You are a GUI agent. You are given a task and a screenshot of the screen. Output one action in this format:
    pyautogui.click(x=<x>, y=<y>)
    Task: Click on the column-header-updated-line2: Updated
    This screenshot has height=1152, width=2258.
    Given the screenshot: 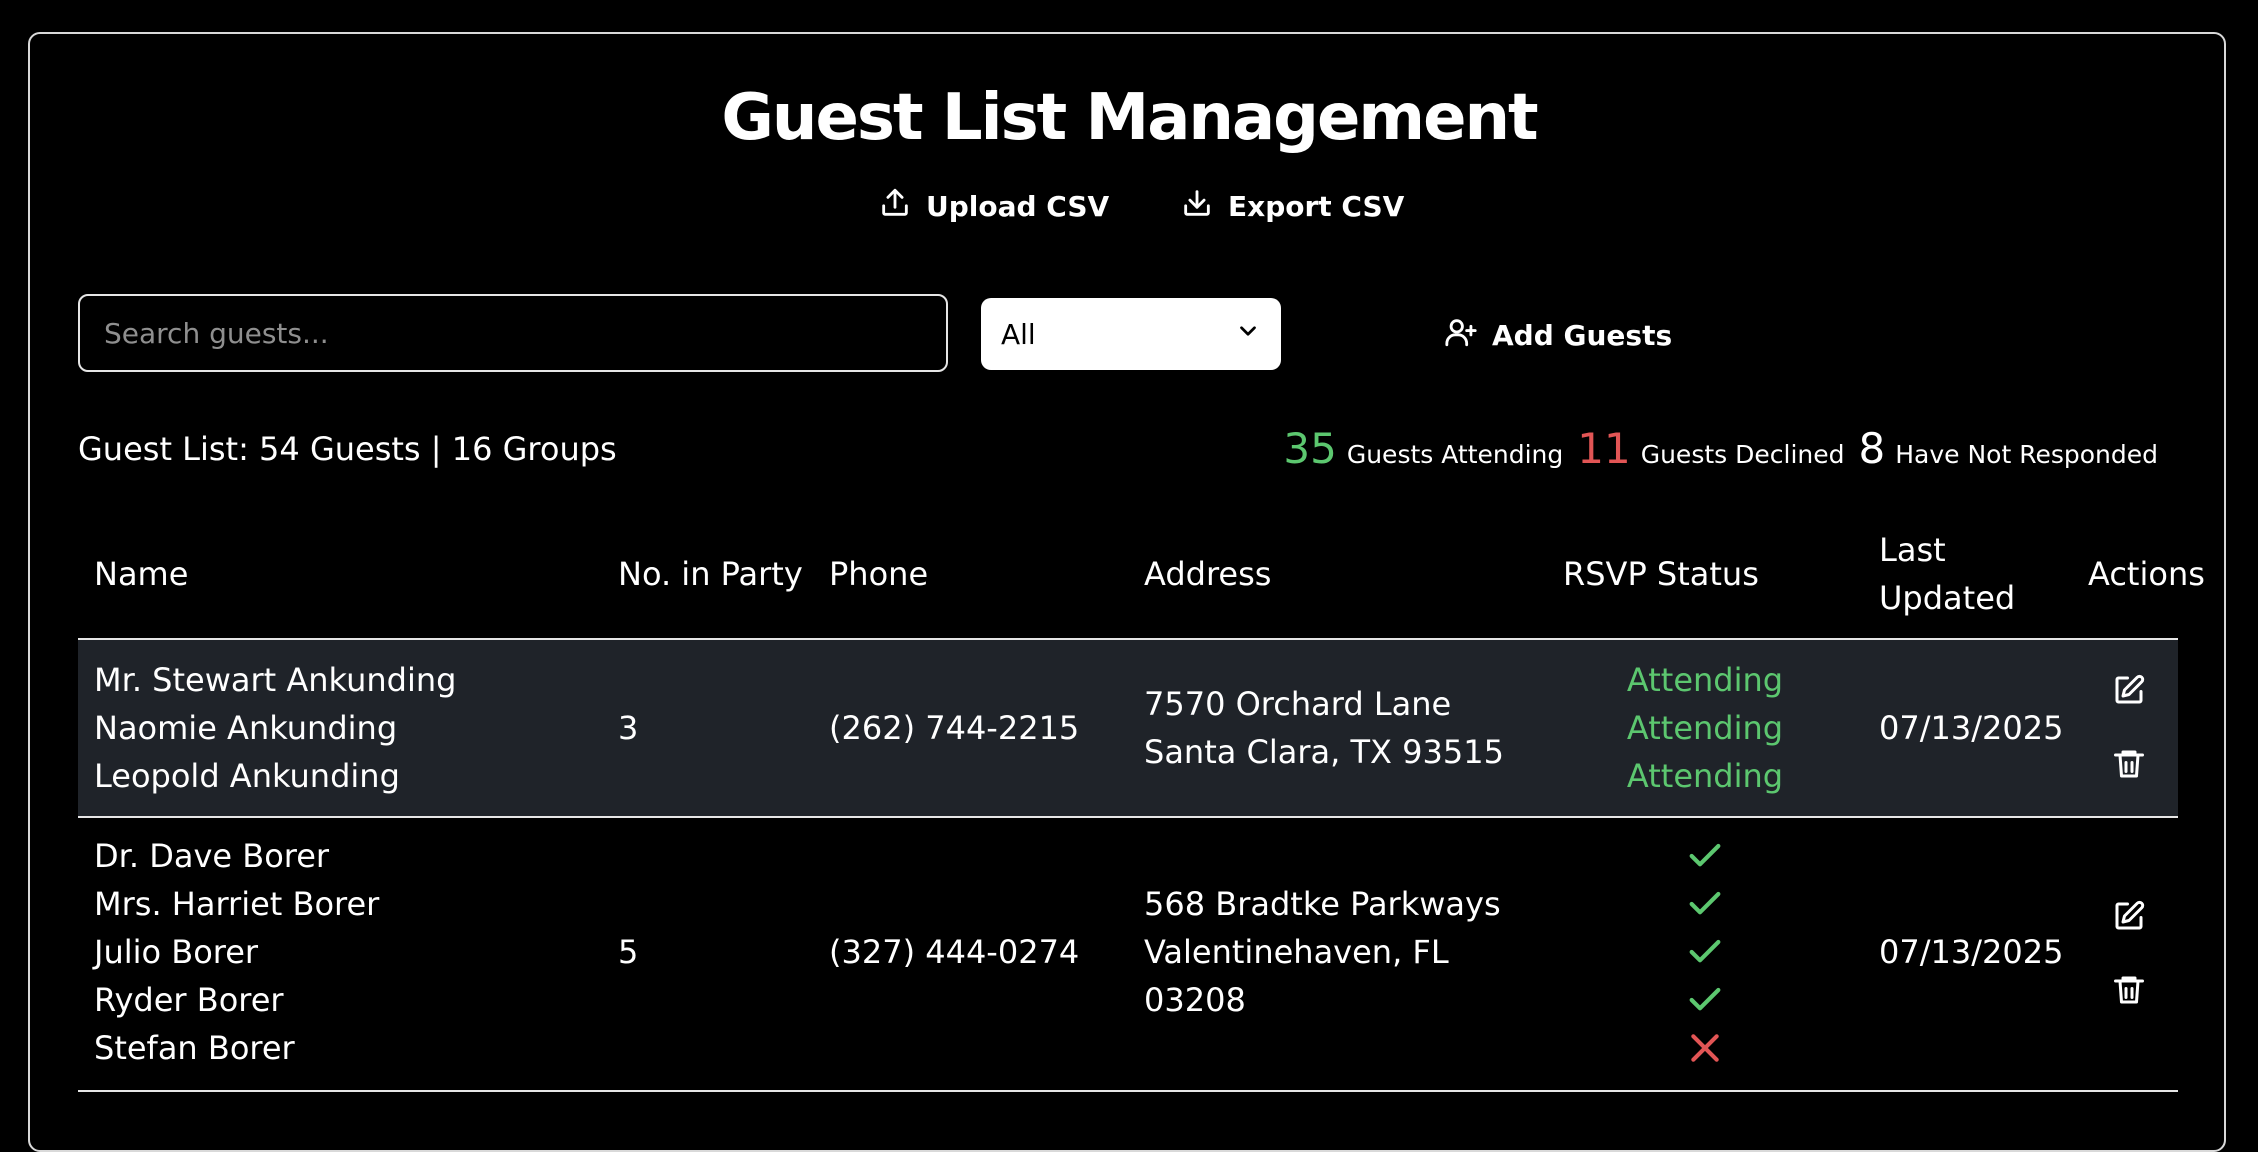 What is the action you would take?
    pyautogui.click(x=1947, y=598)
    